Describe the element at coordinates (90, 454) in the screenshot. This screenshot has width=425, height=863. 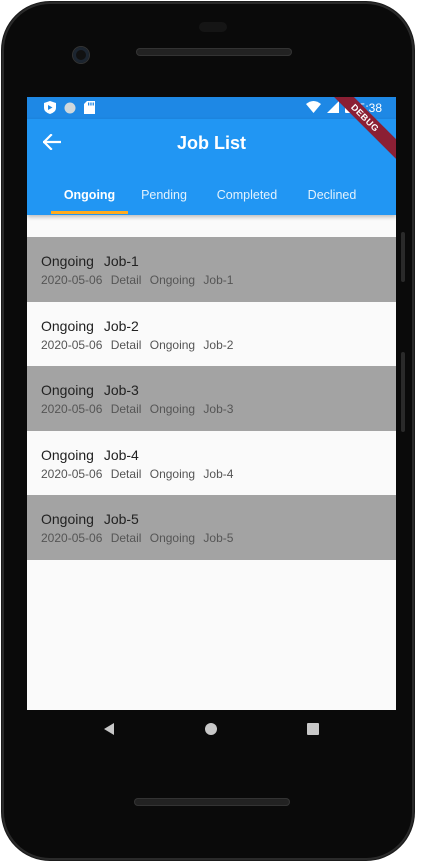
I see `job-title: Ongoing Job-4` at that location.